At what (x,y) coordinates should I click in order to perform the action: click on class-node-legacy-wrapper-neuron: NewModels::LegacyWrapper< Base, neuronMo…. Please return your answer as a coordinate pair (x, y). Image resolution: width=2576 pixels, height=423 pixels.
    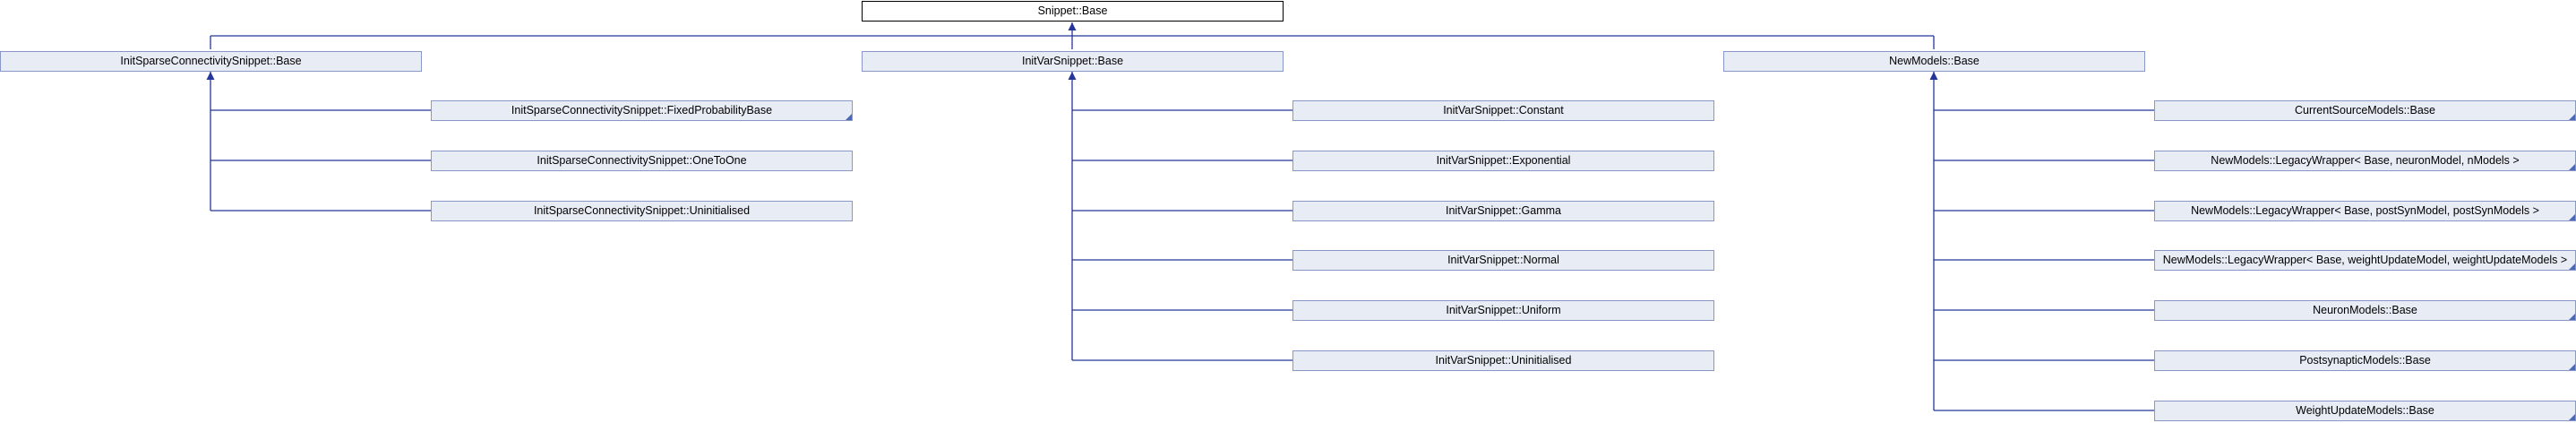
    Looking at the image, I should click on (2365, 161).